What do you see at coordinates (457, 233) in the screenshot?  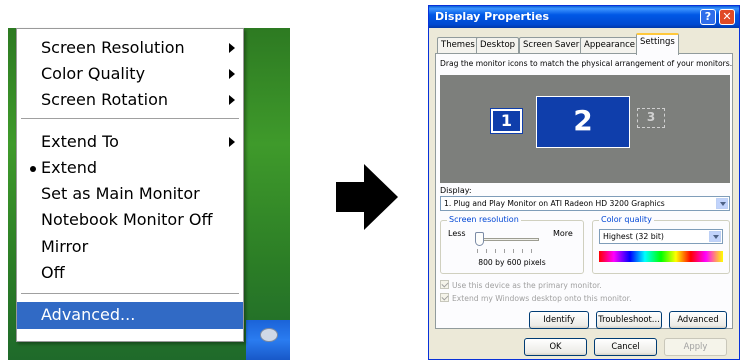 I see `slider-less-label: Less` at bounding box center [457, 233].